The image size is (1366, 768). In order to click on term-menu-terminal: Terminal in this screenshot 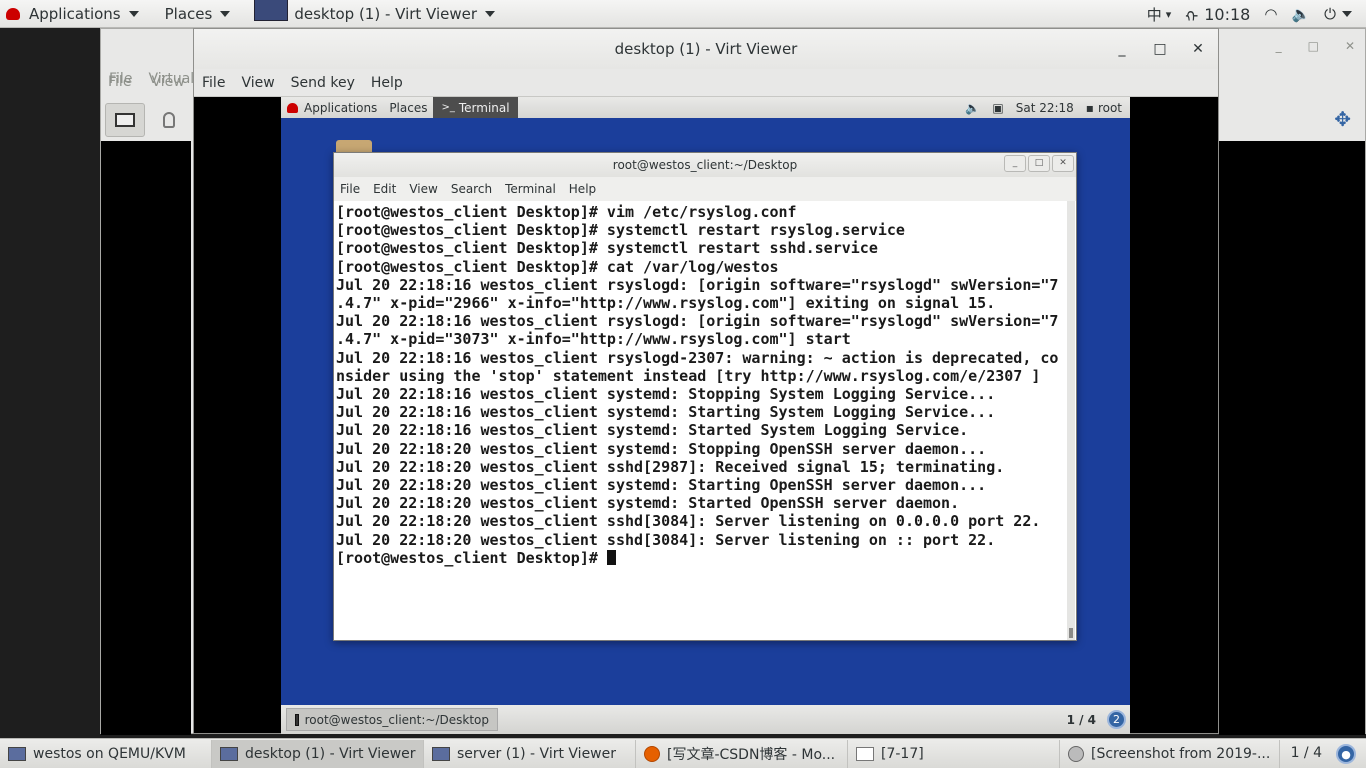, I will do `click(530, 189)`.